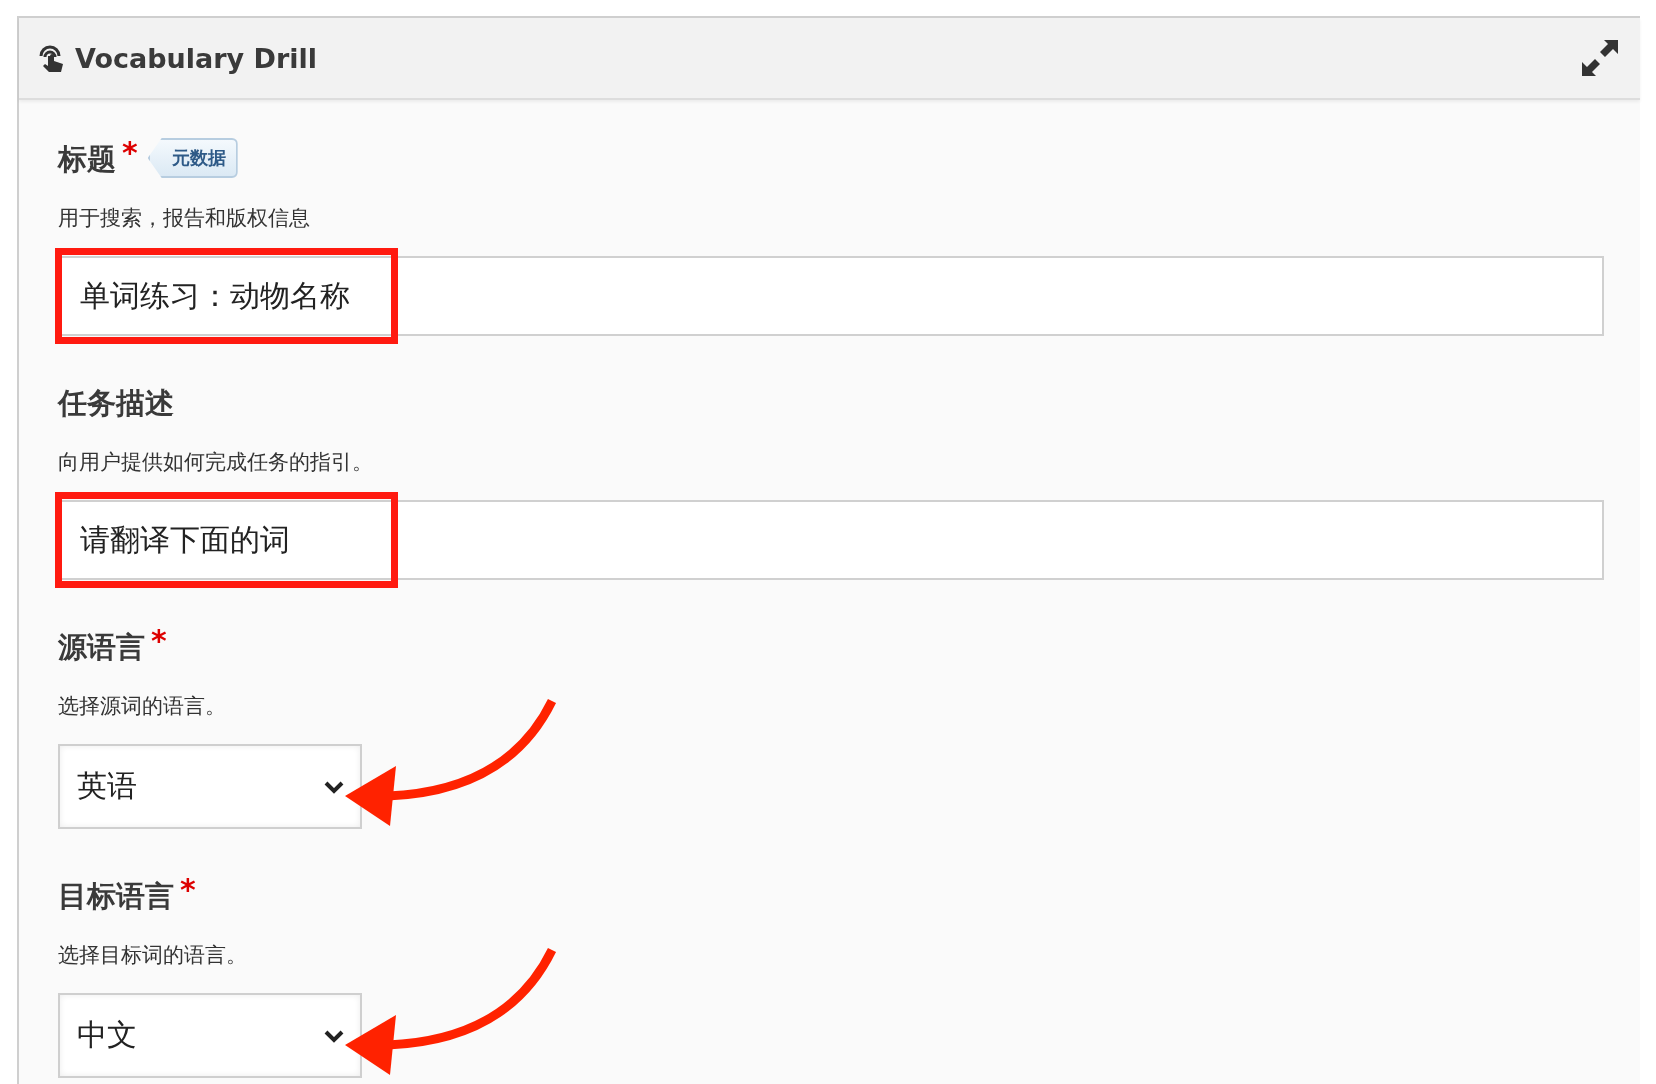 The image size is (1656, 1084). I want to click on field-label: 标题, so click(87, 159).